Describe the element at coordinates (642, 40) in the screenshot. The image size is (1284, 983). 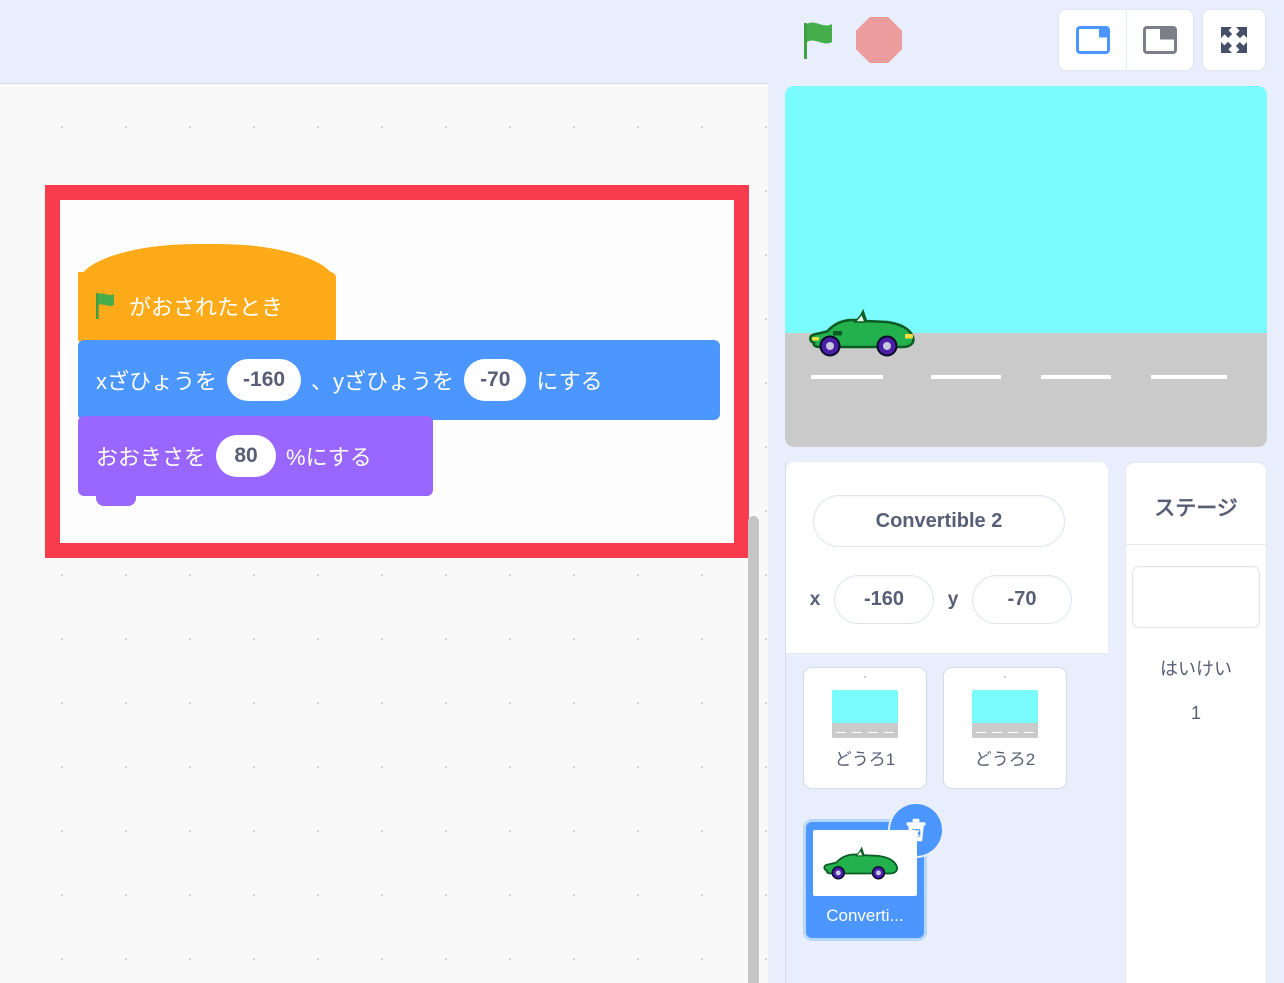
I see `top-toolbar` at that location.